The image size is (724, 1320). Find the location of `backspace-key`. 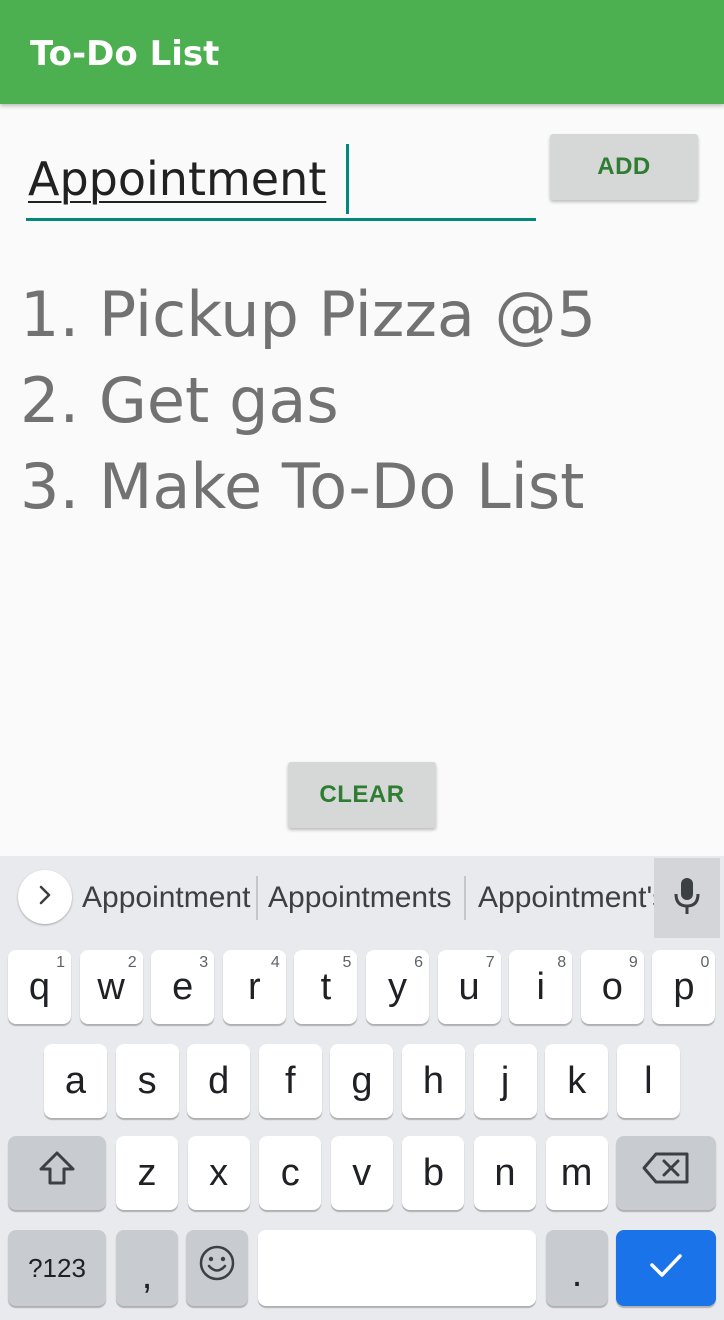

backspace-key is located at coordinates (666, 1173).